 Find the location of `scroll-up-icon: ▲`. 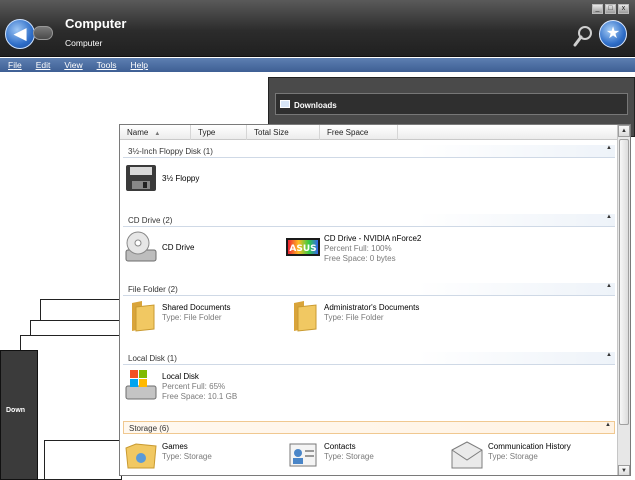

scroll-up-icon: ▲ is located at coordinates (624, 131).